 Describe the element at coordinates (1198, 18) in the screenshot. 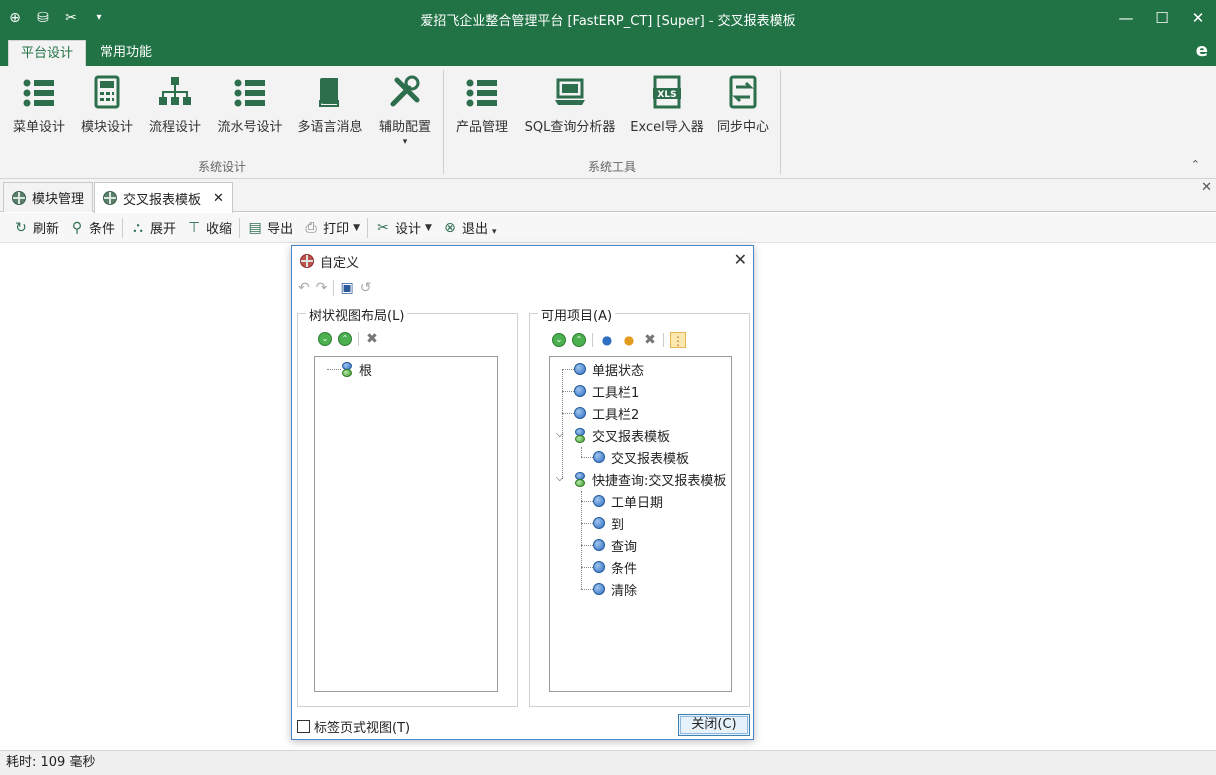

I see `close-window-button: ✕` at that location.